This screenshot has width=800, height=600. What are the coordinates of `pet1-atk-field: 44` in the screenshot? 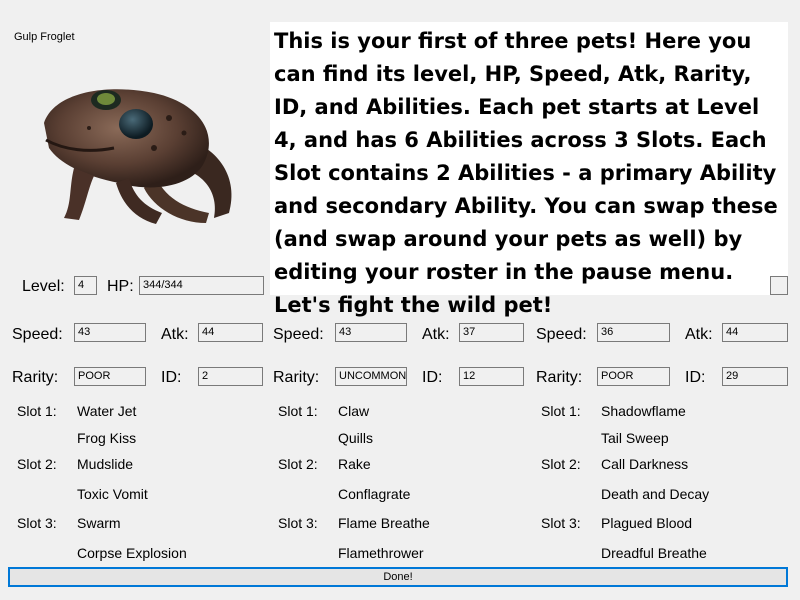 It's located at (230, 332).